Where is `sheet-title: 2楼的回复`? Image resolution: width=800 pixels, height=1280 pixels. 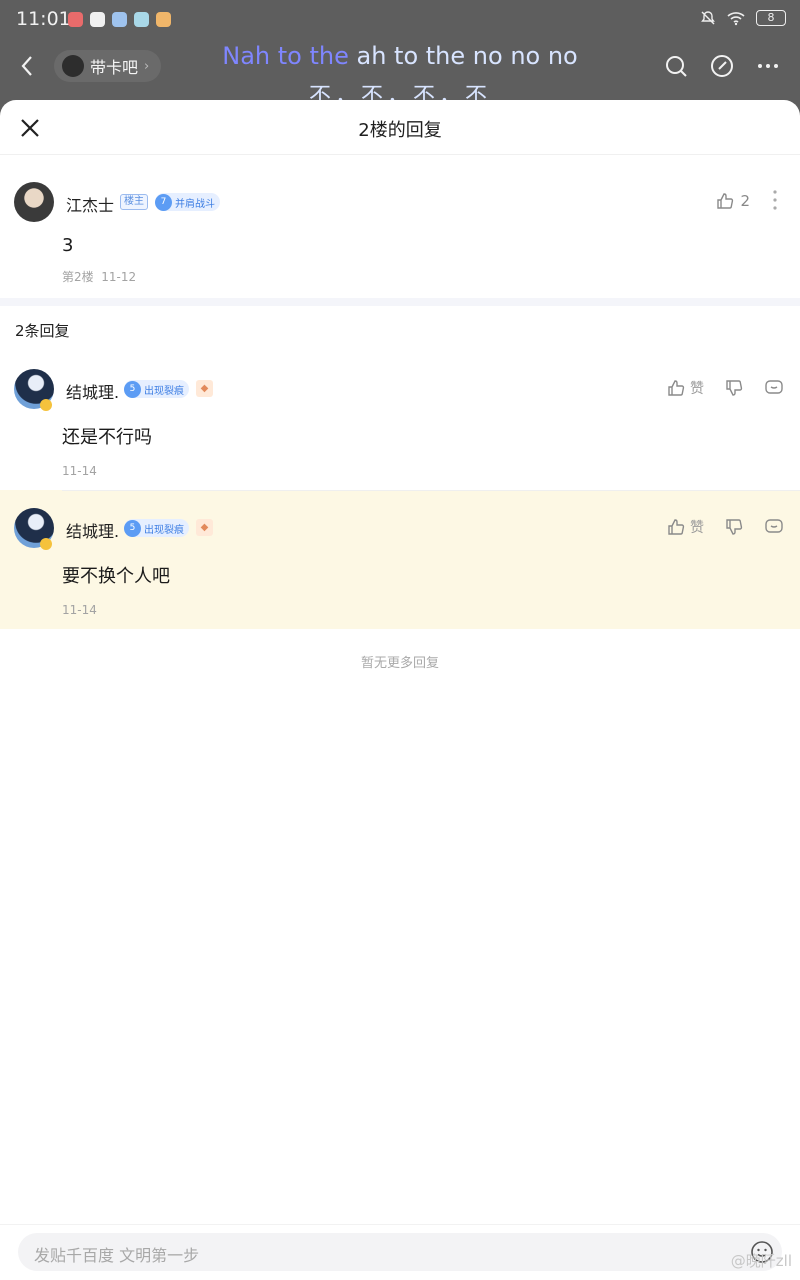 sheet-title: 2楼的回复 is located at coordinates (400, 130).